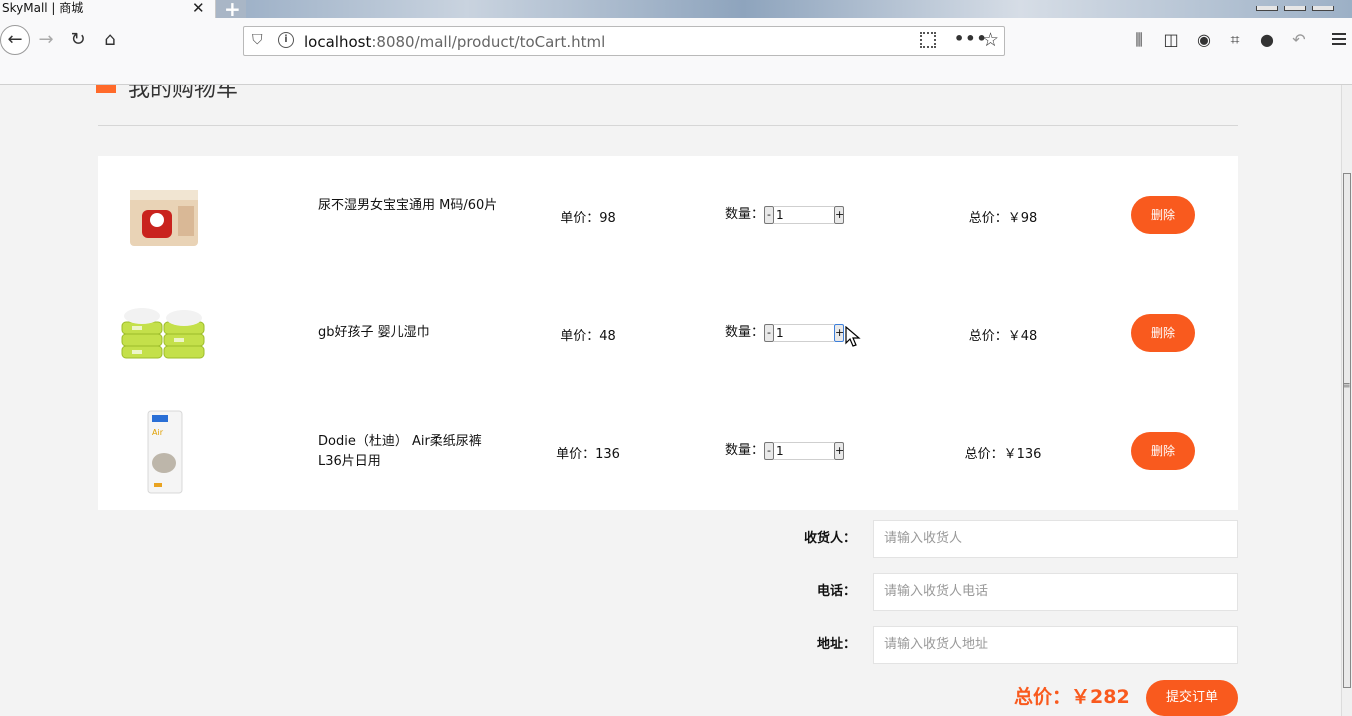  I want to click on product-image-diapers, so click(164, 216).